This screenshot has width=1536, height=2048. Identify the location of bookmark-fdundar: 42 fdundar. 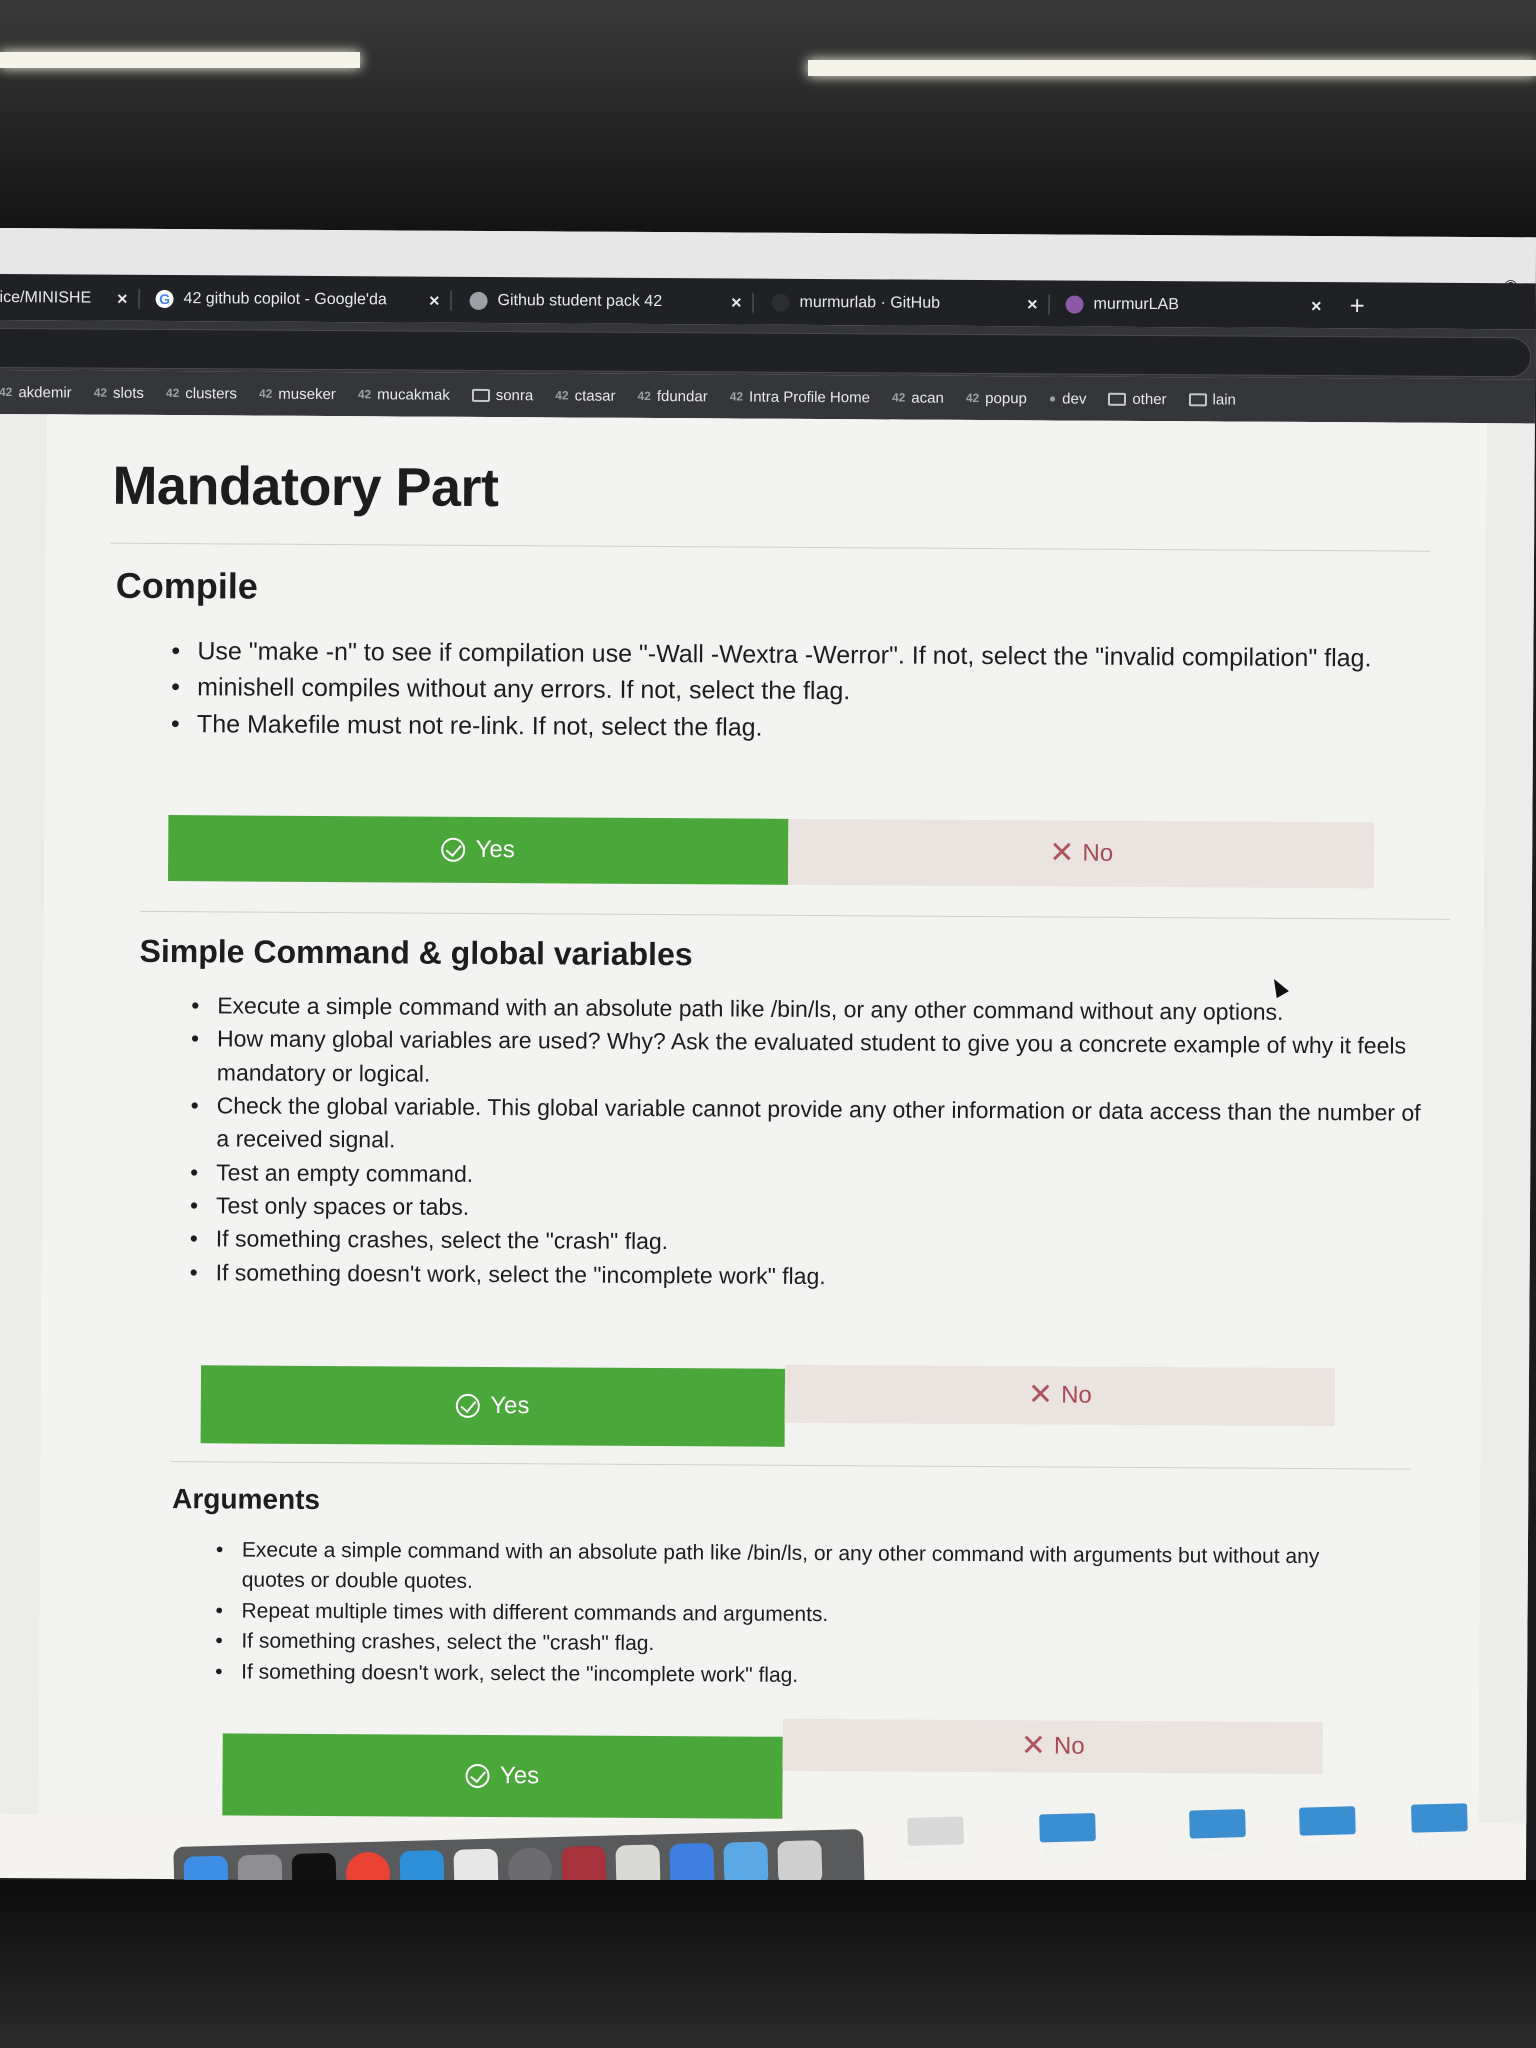
(672, 396).